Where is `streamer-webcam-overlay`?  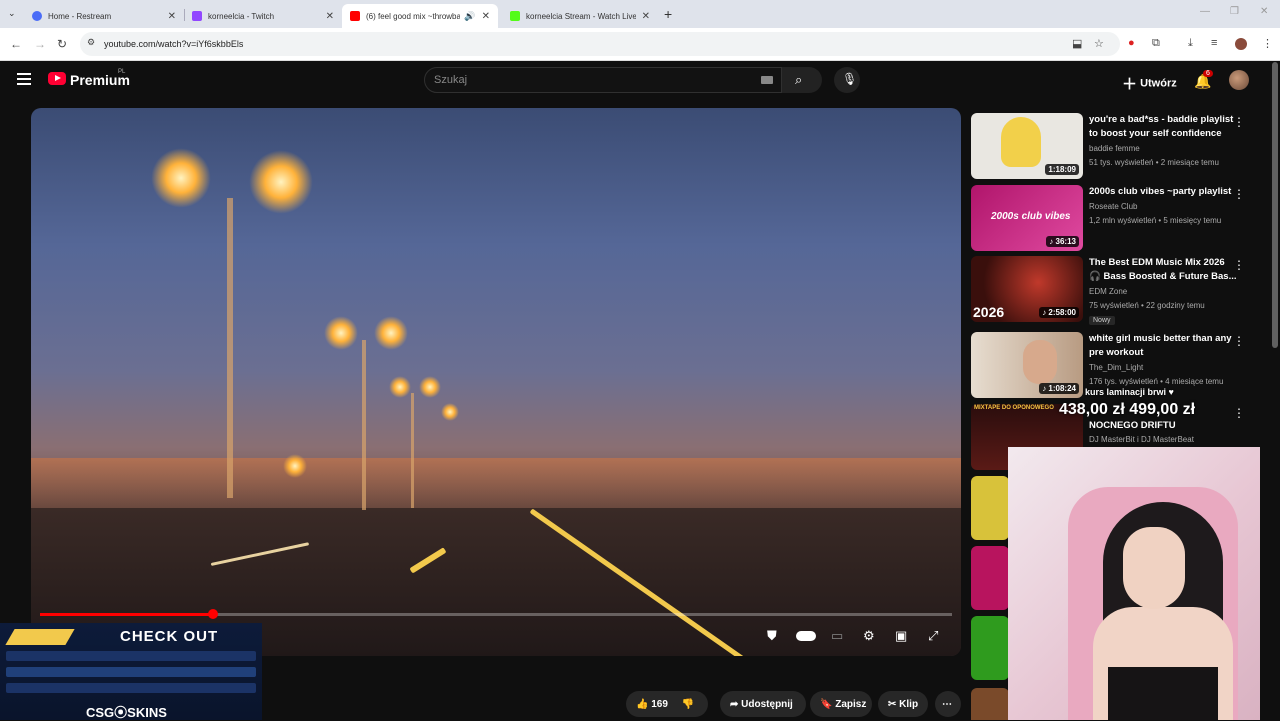 streamer-webcam-overlay is located at coordinates (1134, 583).